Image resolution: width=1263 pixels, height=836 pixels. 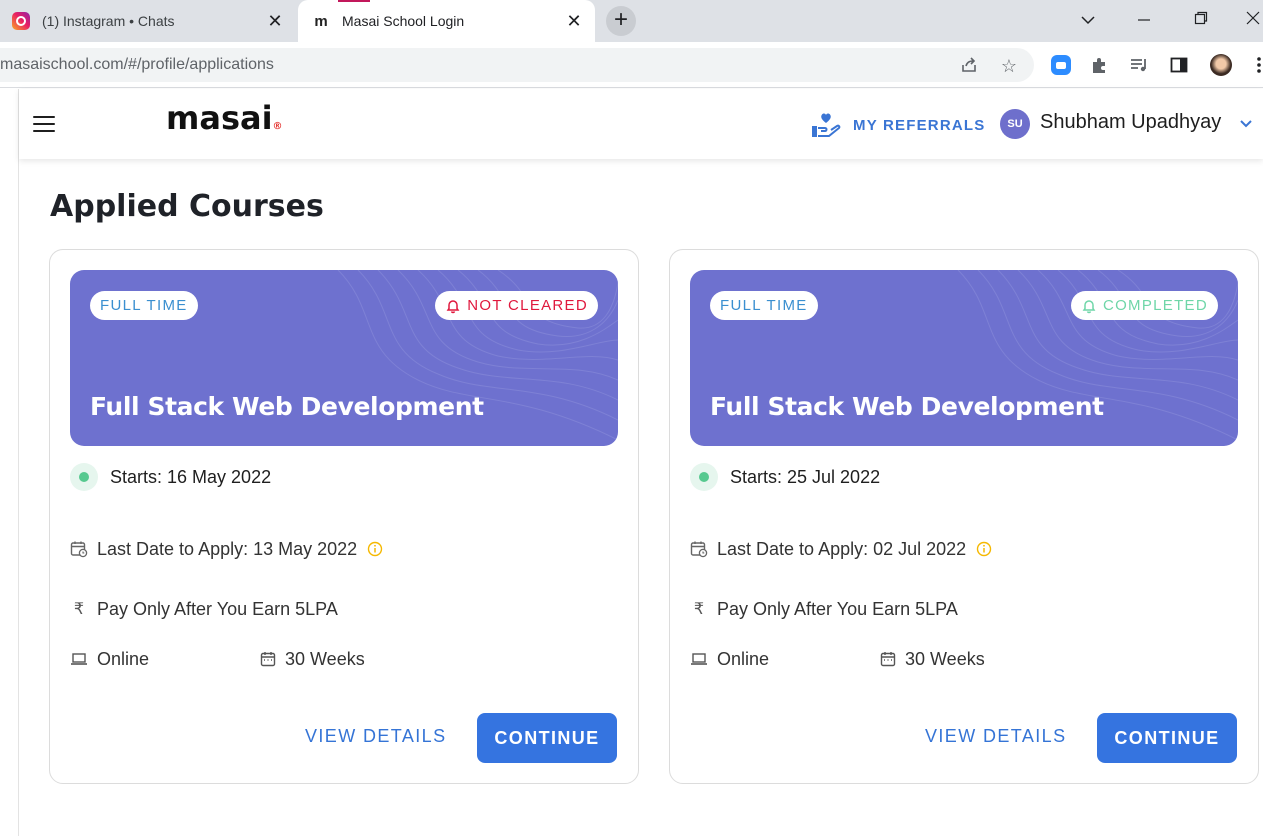 I want to click on start-date-row: Starts: 16 May 2022, so click(x=170, y=477).